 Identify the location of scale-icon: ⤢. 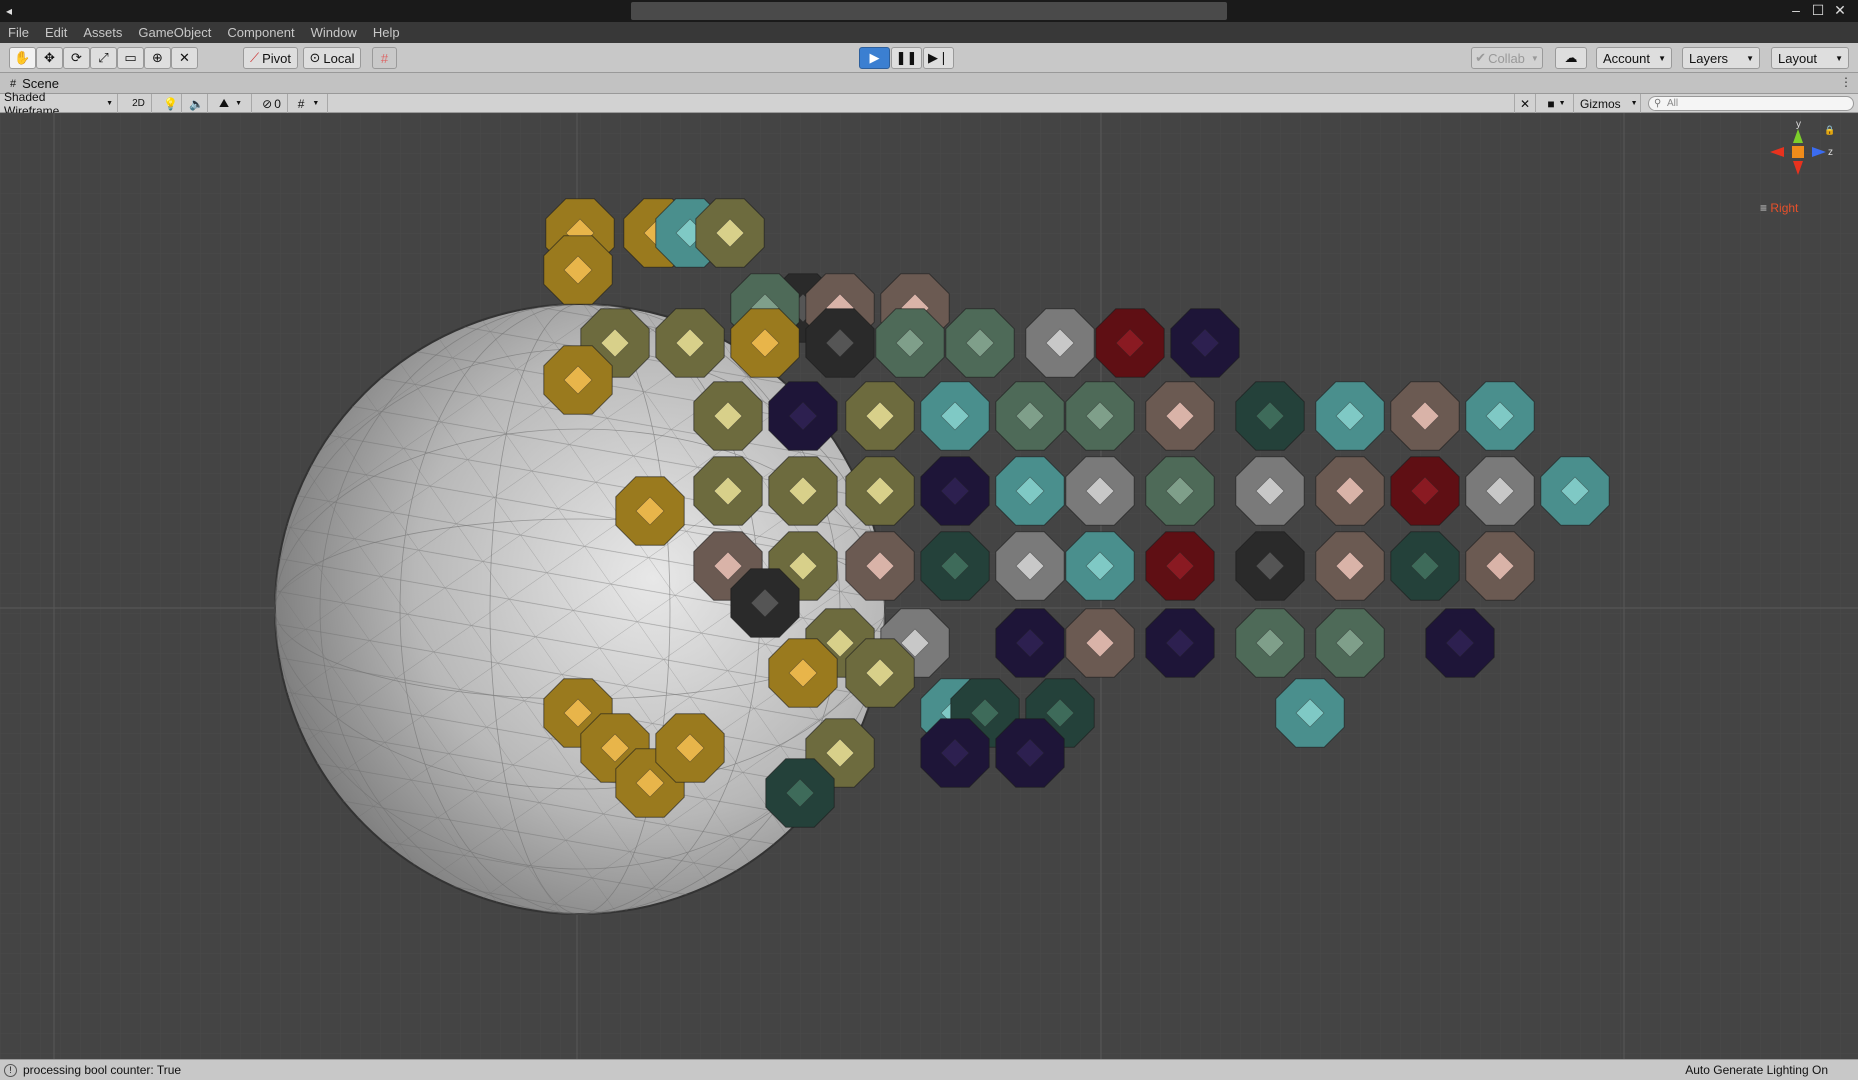
(103, 57).